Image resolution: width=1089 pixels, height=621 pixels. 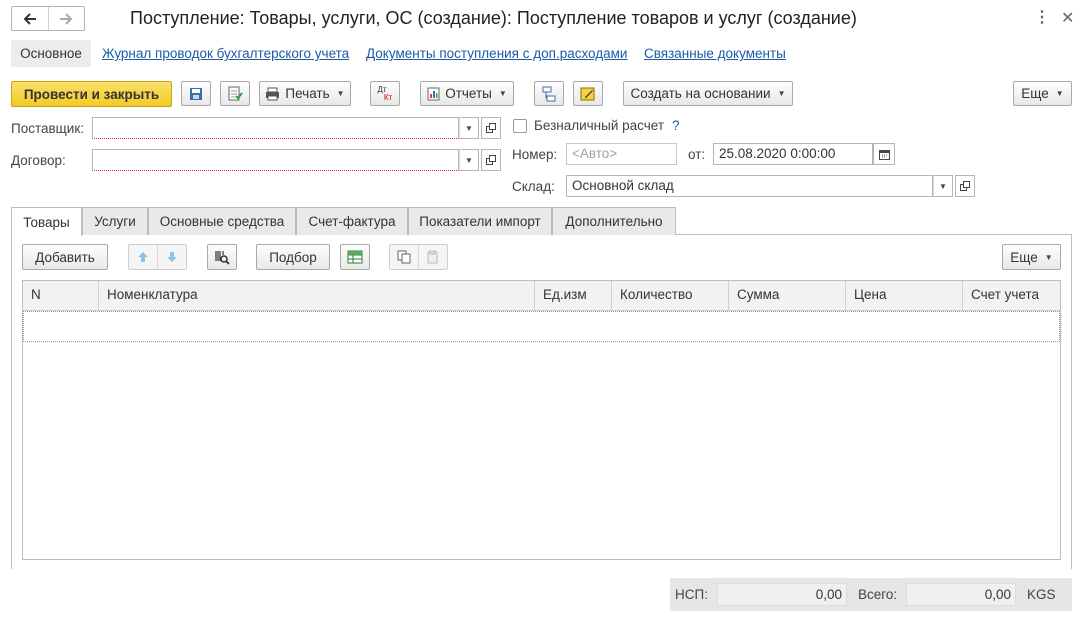 I want to click on tab-invoice: Счет-фактура, so click(x=352, y=221).